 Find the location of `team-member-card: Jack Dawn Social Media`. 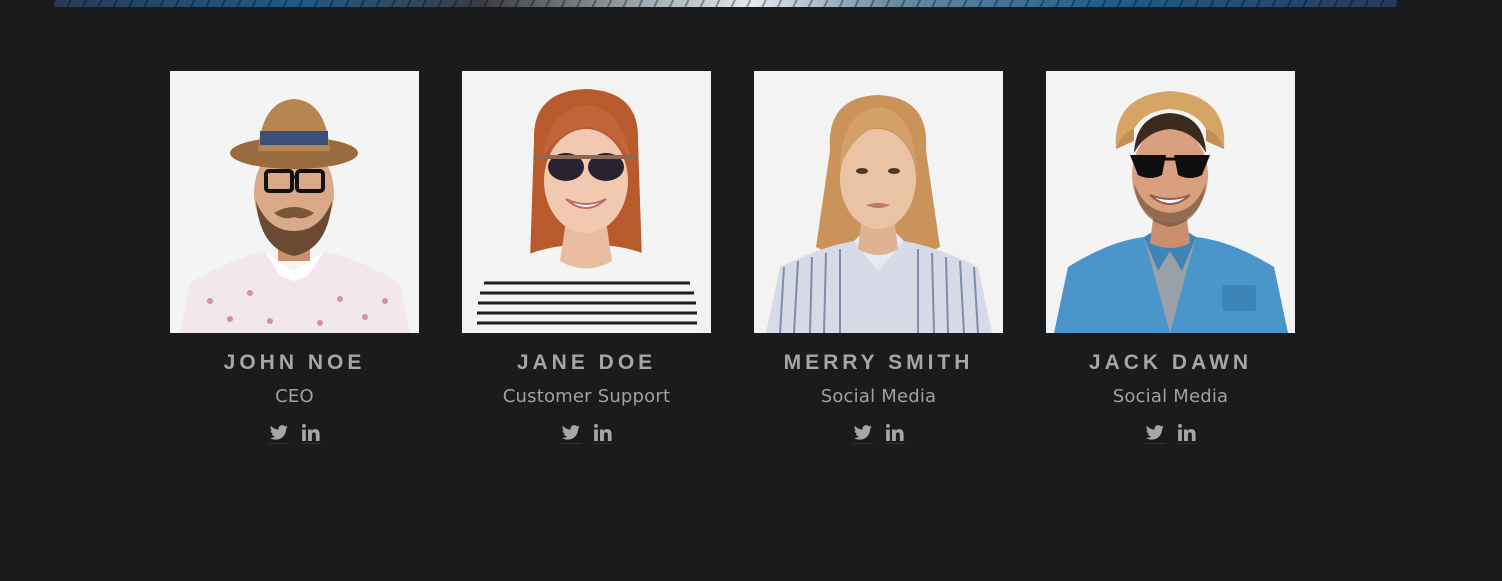

team-member-card: Jack Dawn Social Media is located at coordinates (1170, 257).